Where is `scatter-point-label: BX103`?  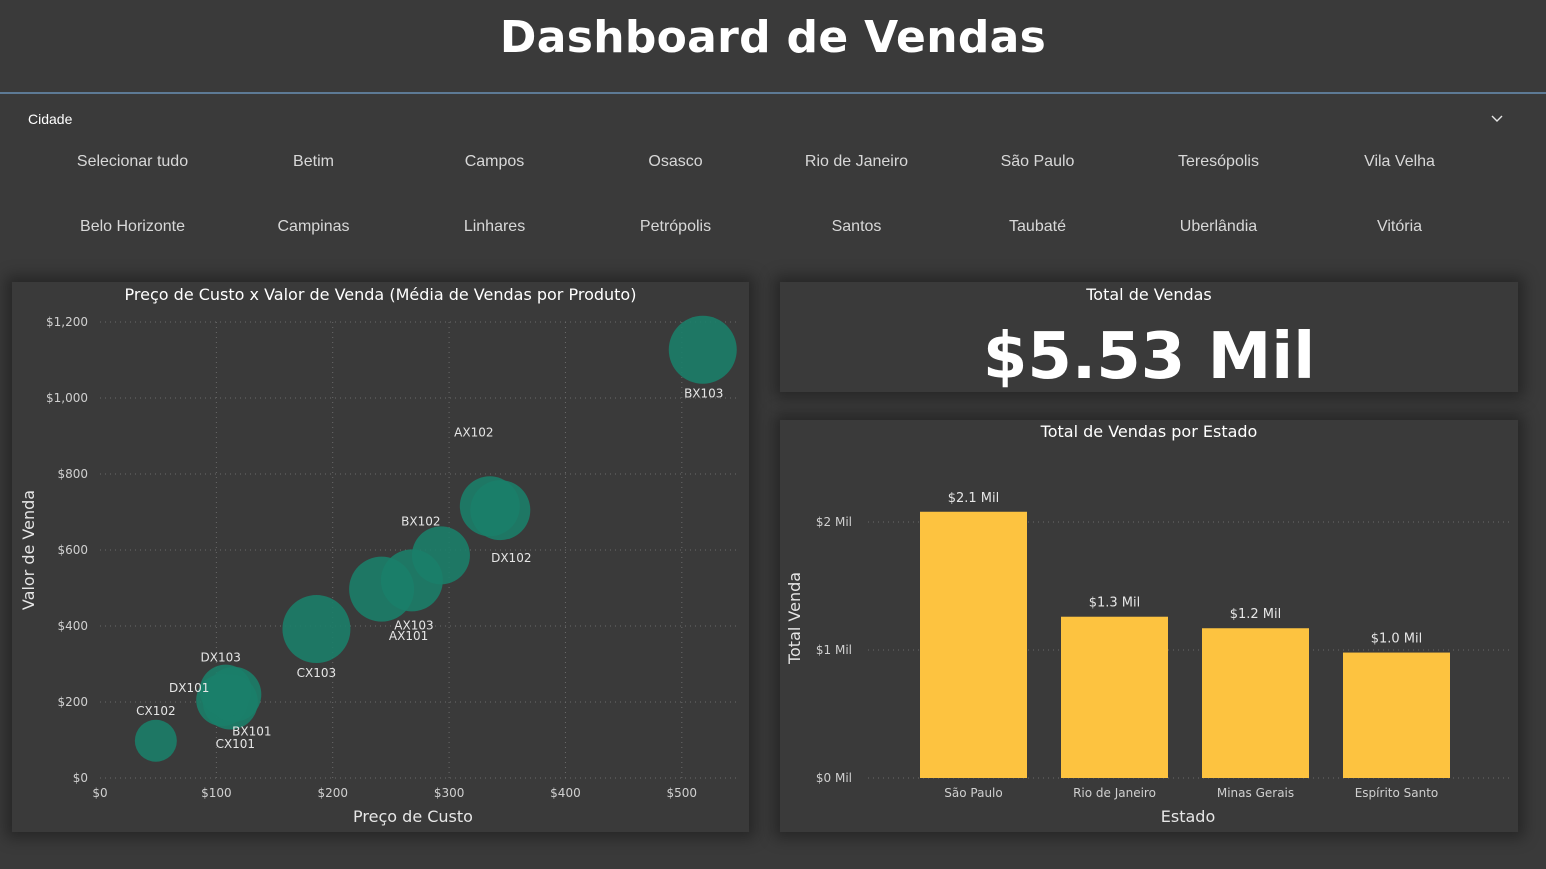 scatter-point-label: BX103 is located at coordinates (703, 394).